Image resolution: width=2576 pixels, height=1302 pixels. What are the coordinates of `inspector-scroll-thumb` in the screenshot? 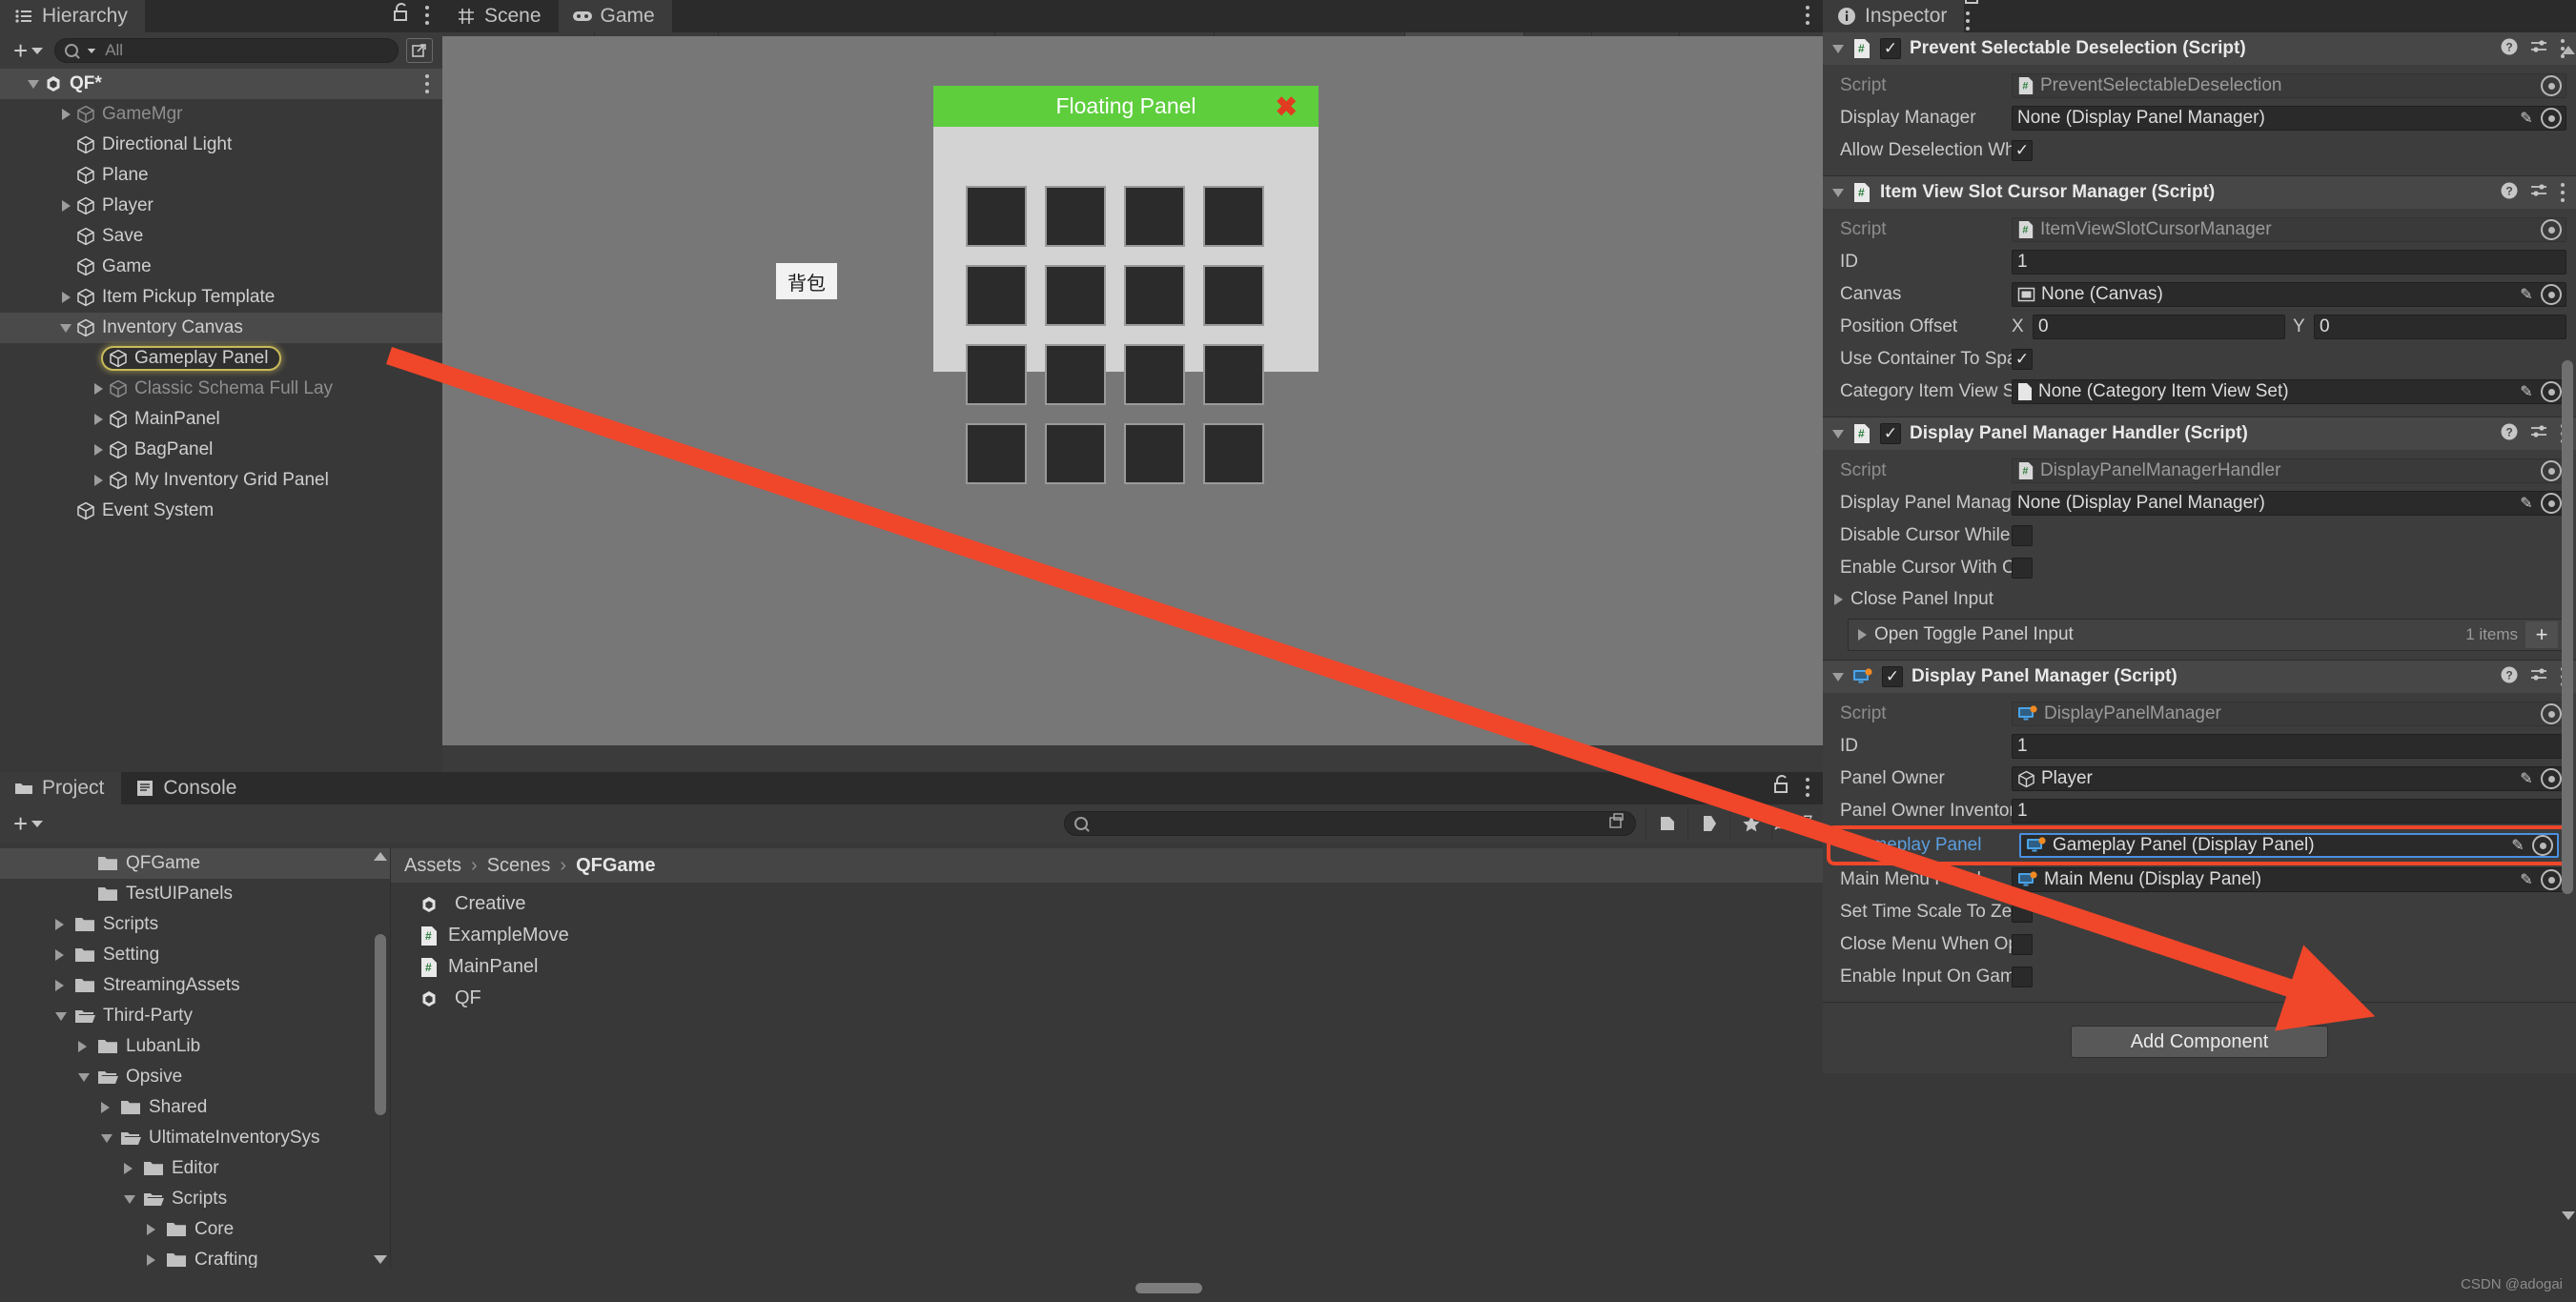 It's located at (2567, 627).